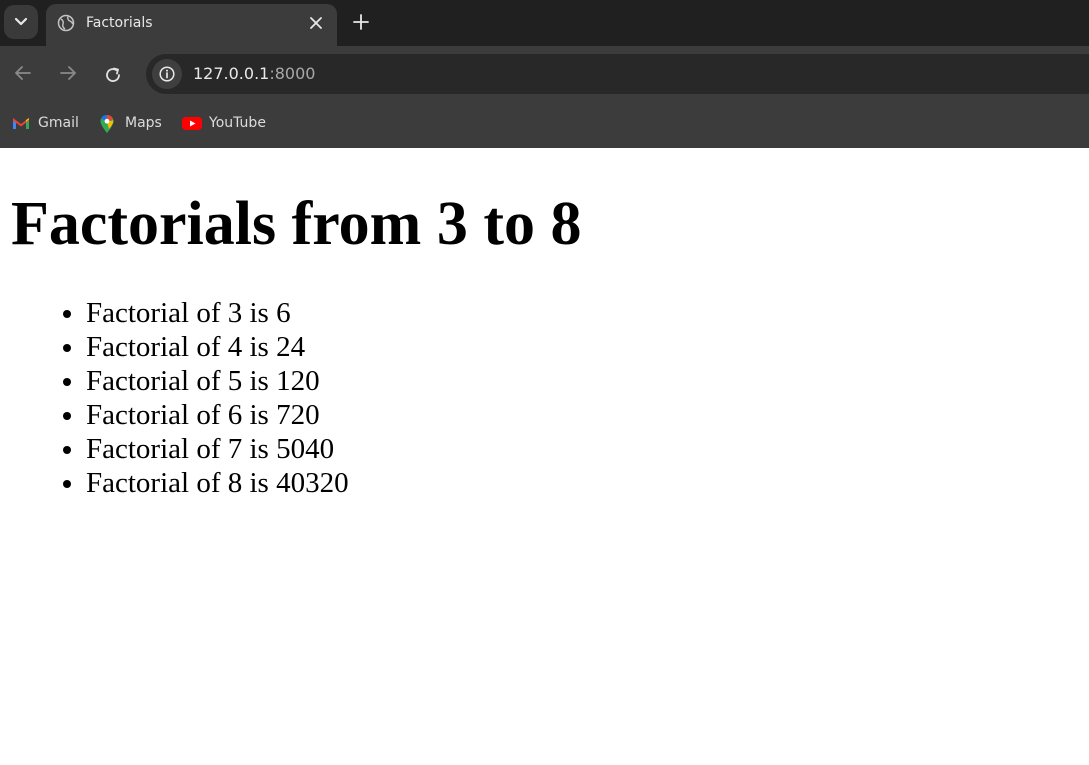 This screenshot has width=1089, height=765. What do you see at coordinates (191, 25) in the screenshot?
I see `tab-factorials: Factorials` at bounding box center [191, 25].